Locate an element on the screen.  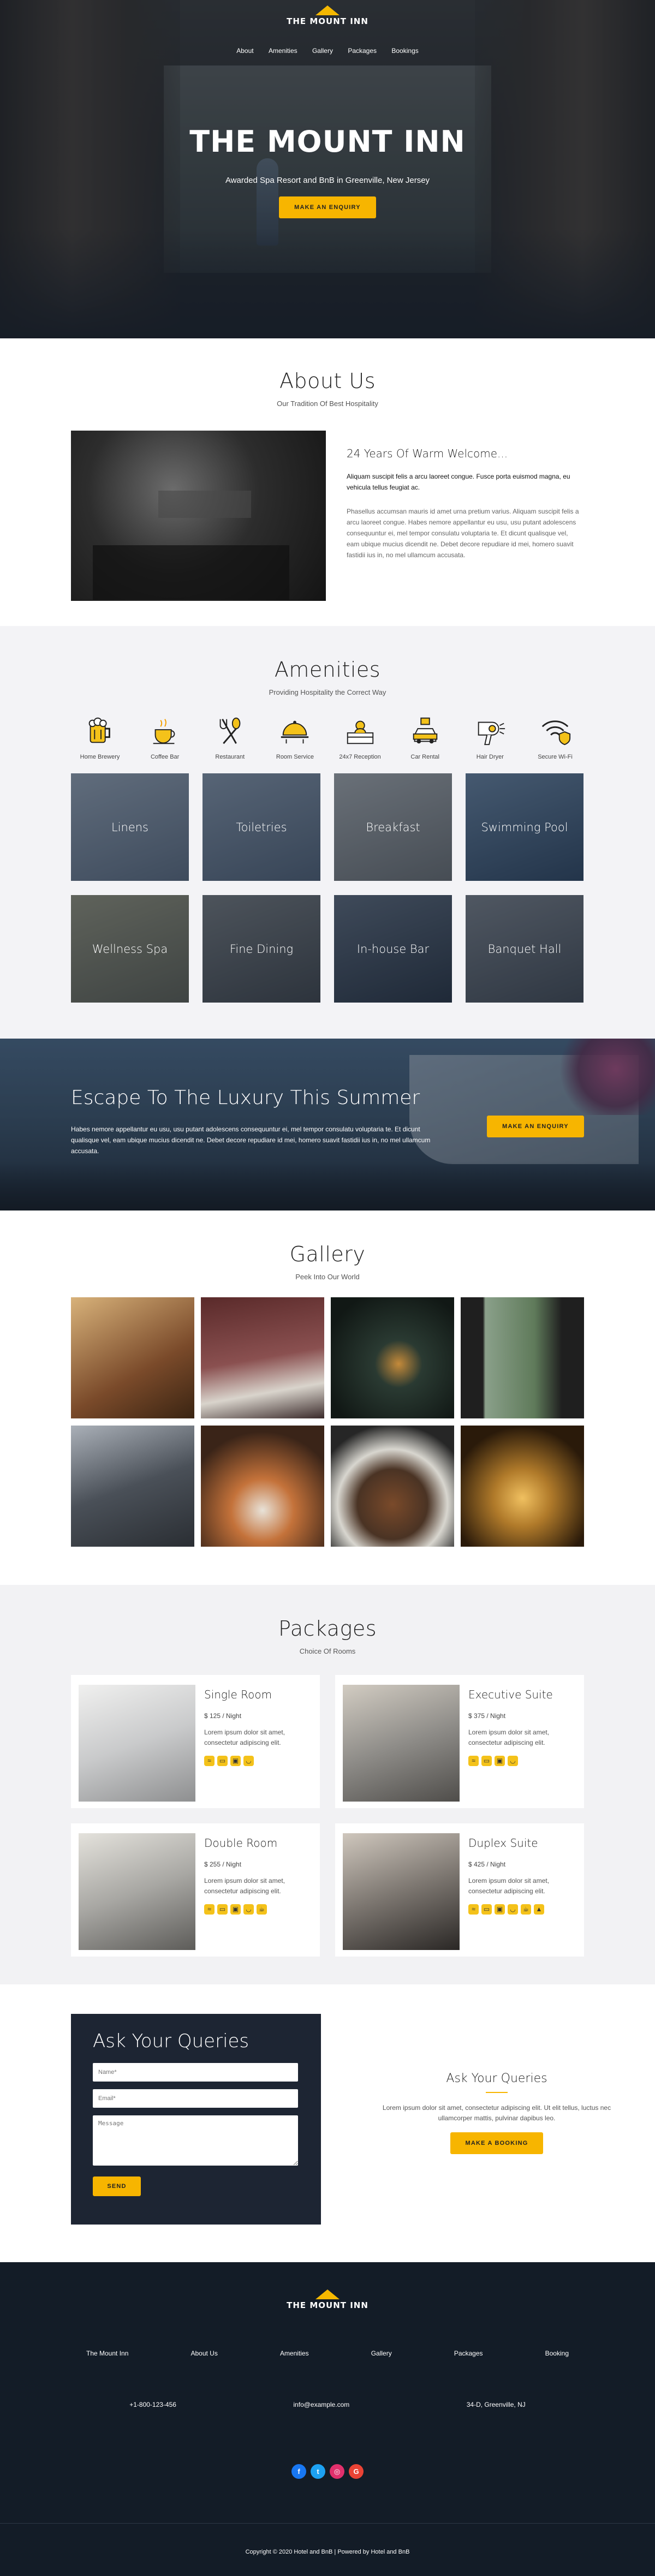
package-image is located at coordinates (401, 1891).